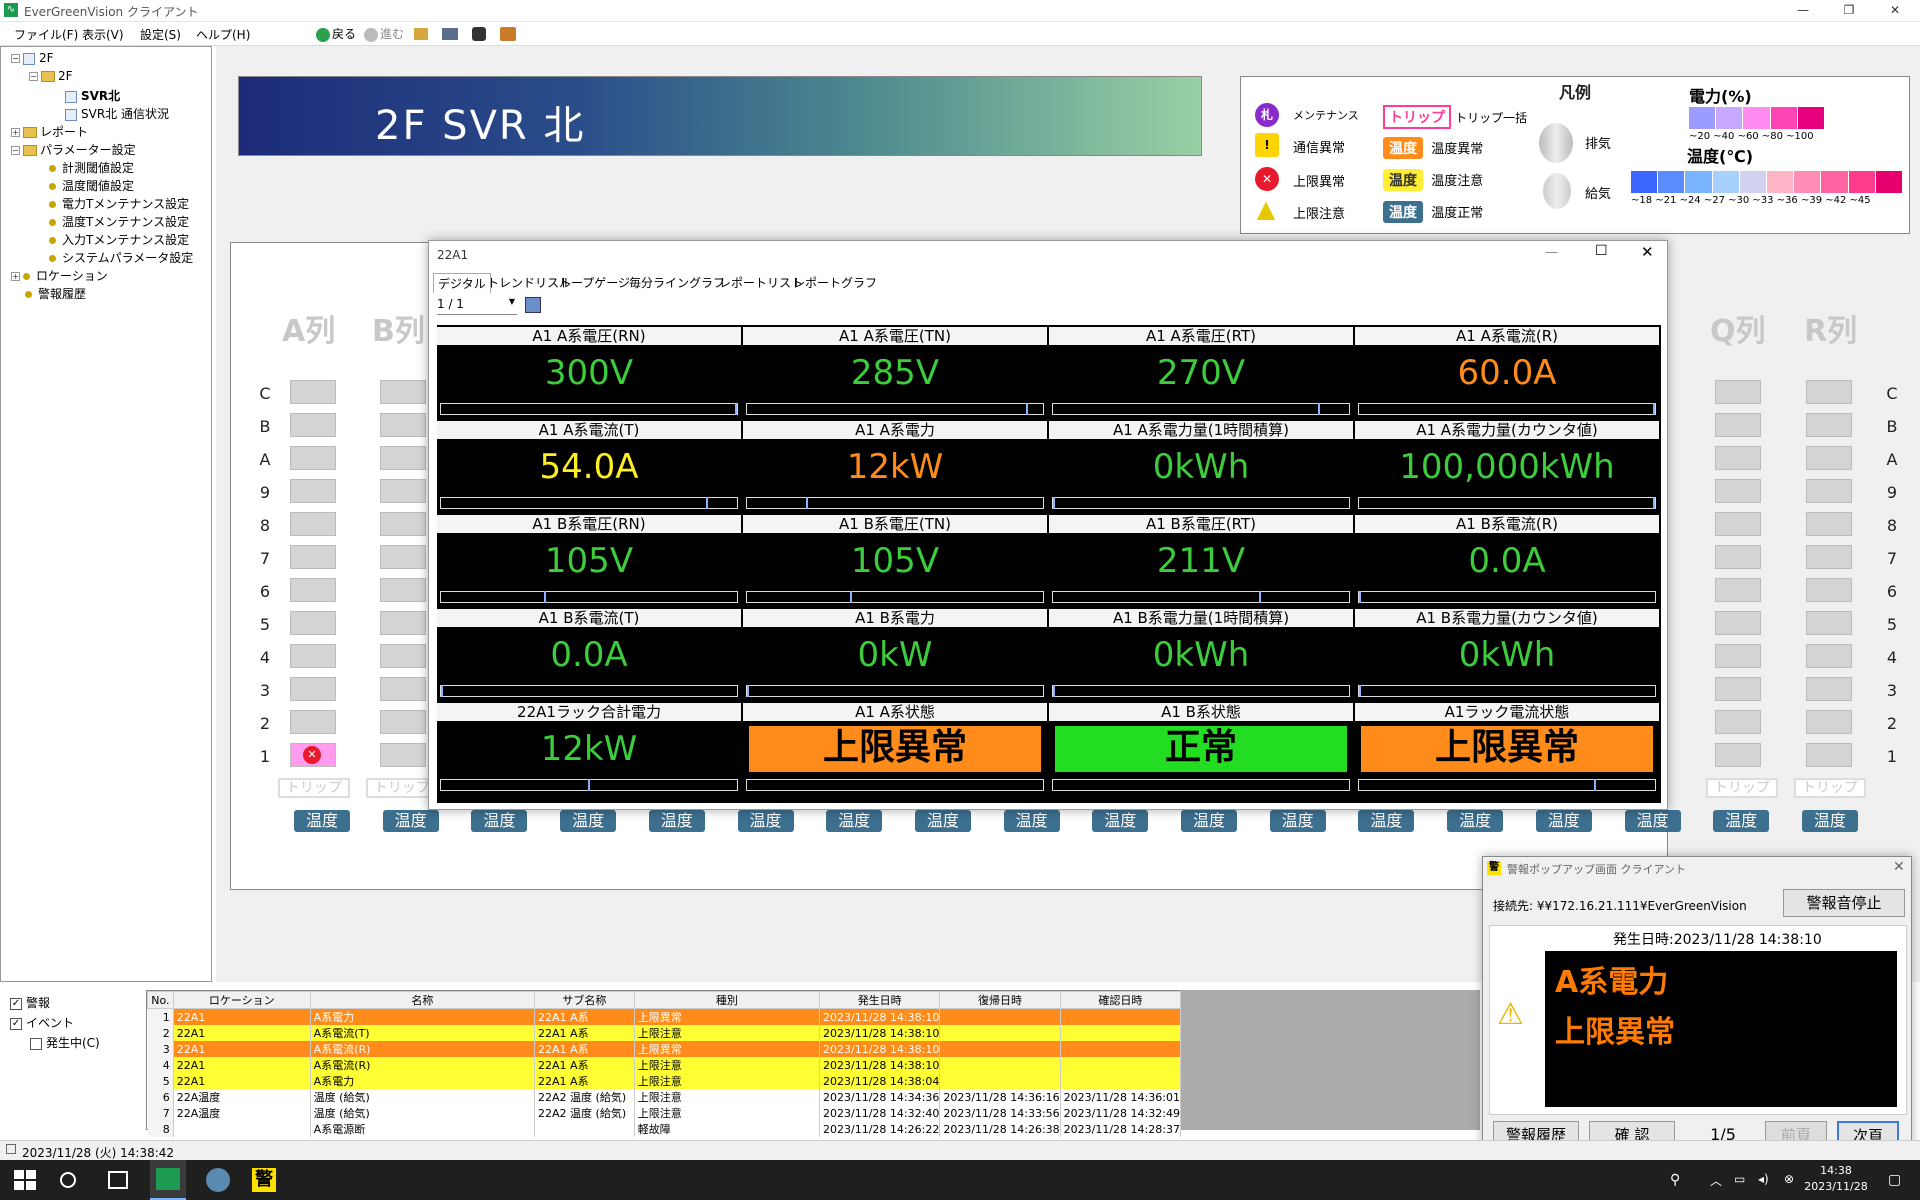 This screenshot has width=1920, height=1200. I want to click on tree-param-item: 入力Tメンテナンス設定, so click(119, 239).